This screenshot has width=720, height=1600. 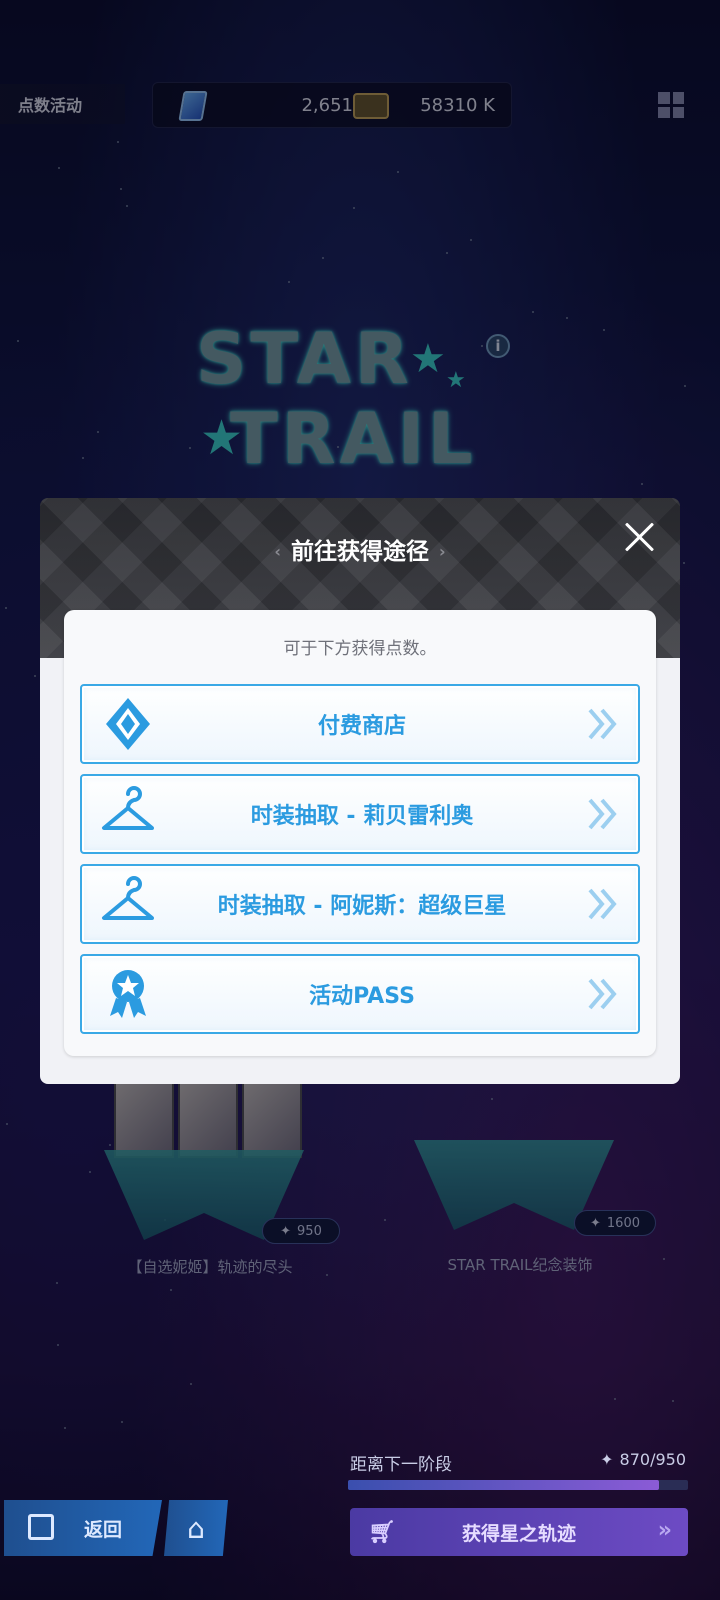 I want to click on option-label: 时装抽取 - 莉贝雷利奥, so click(x=362, y=816).